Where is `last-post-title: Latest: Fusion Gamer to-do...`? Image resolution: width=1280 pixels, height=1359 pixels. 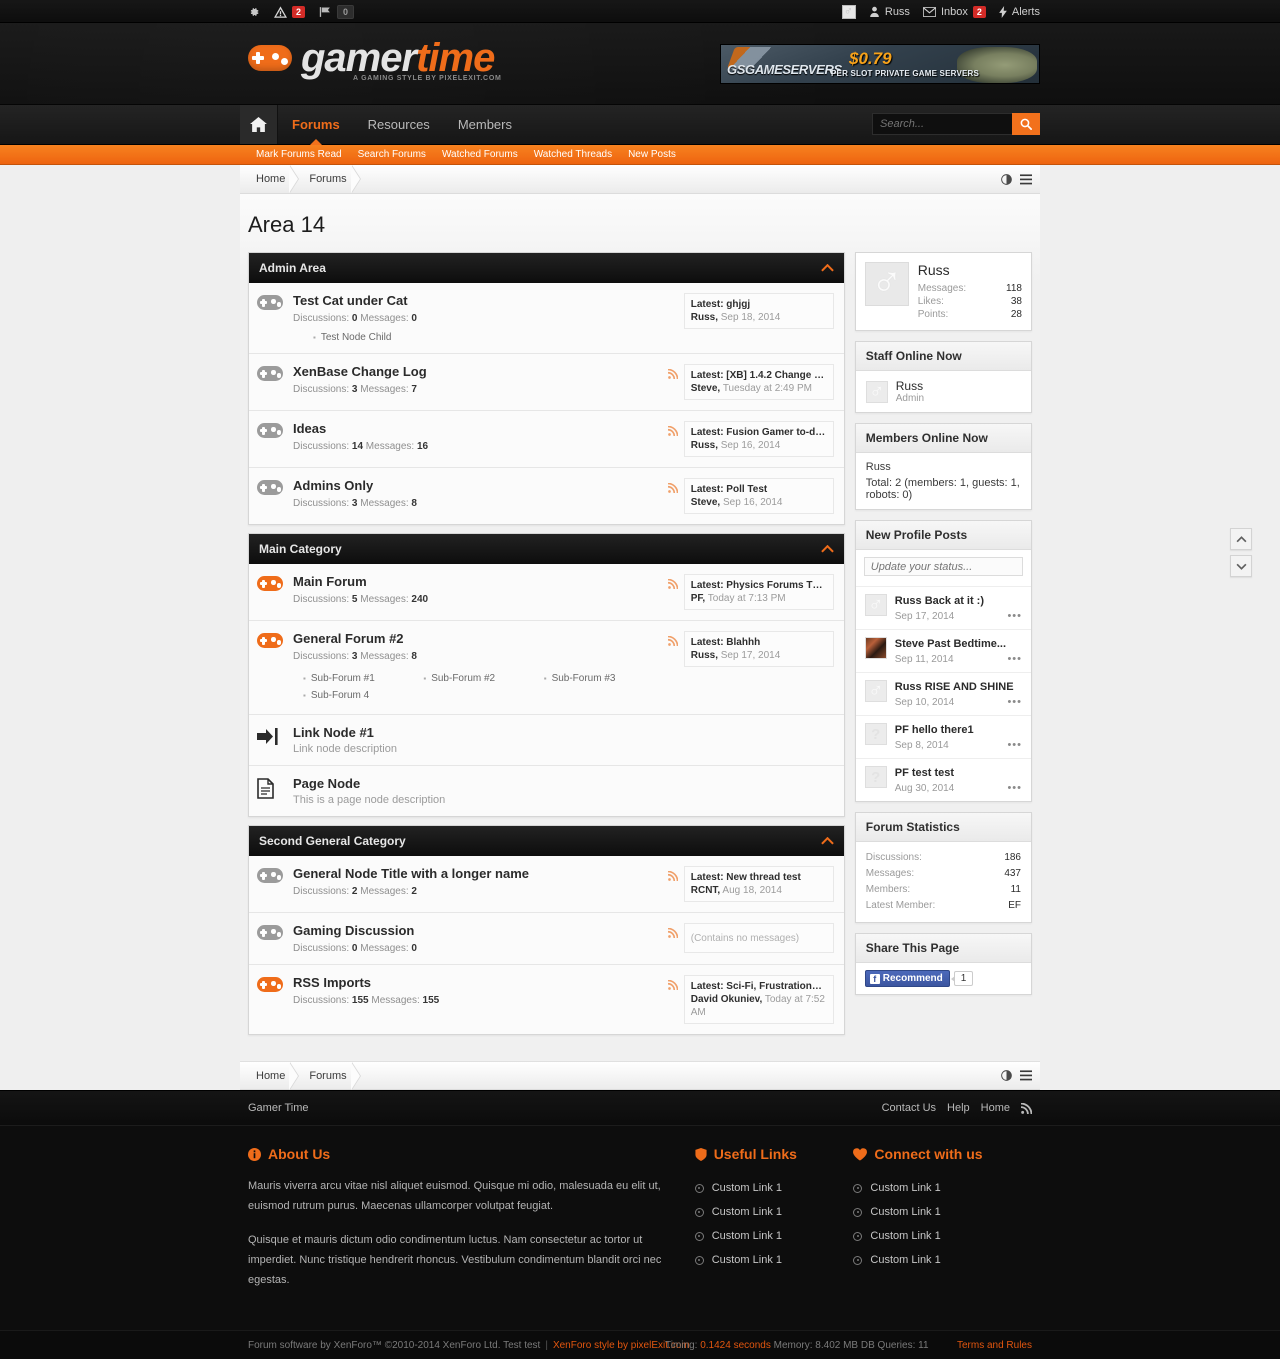 last-post-title: Latest: Fusion Gamer to-do... is located at coordinates (759, 432).